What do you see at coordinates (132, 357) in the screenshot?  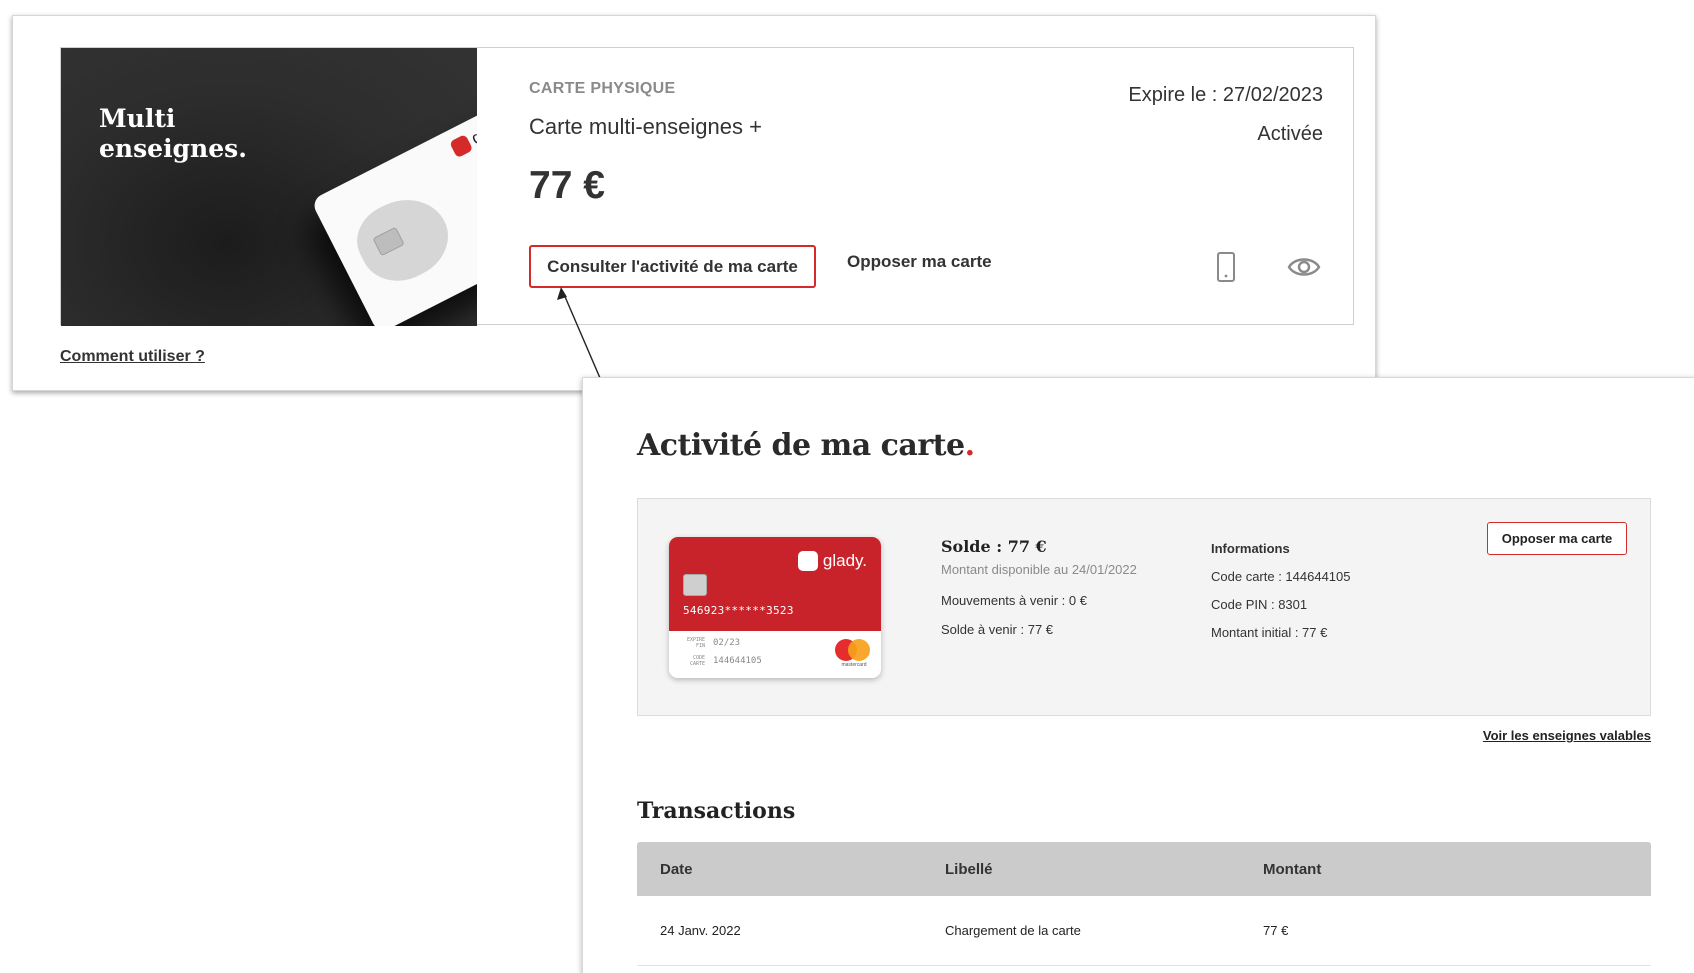 I see `how-to-use-link: Comment utiliser ?` at bounding box center [132, 357].